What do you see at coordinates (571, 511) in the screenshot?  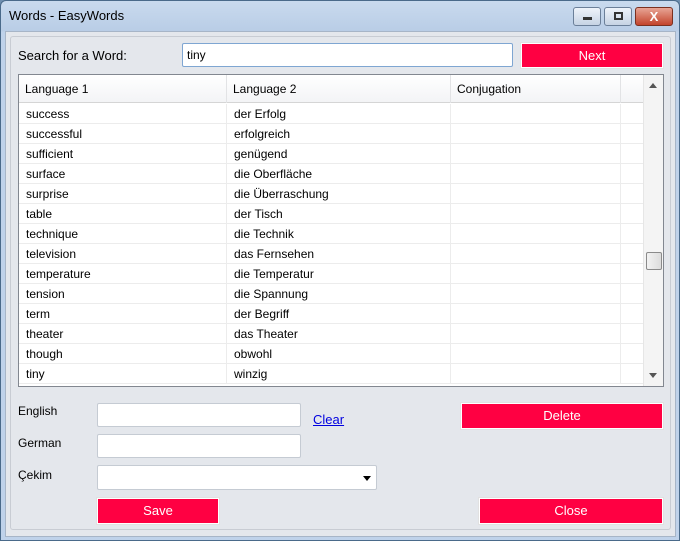 I see `close-button: Close` at bounding box center [571, 511].